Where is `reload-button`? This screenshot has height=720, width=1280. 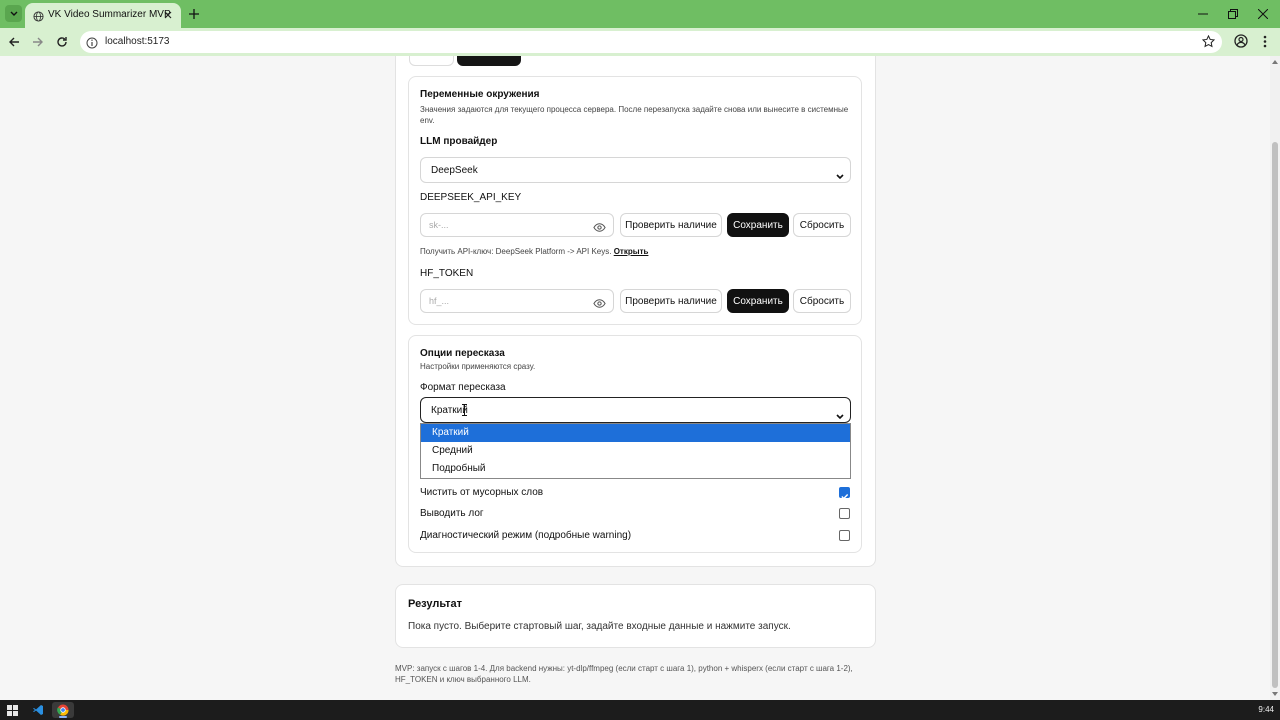
reload-button is located at coordinates (62, 42).